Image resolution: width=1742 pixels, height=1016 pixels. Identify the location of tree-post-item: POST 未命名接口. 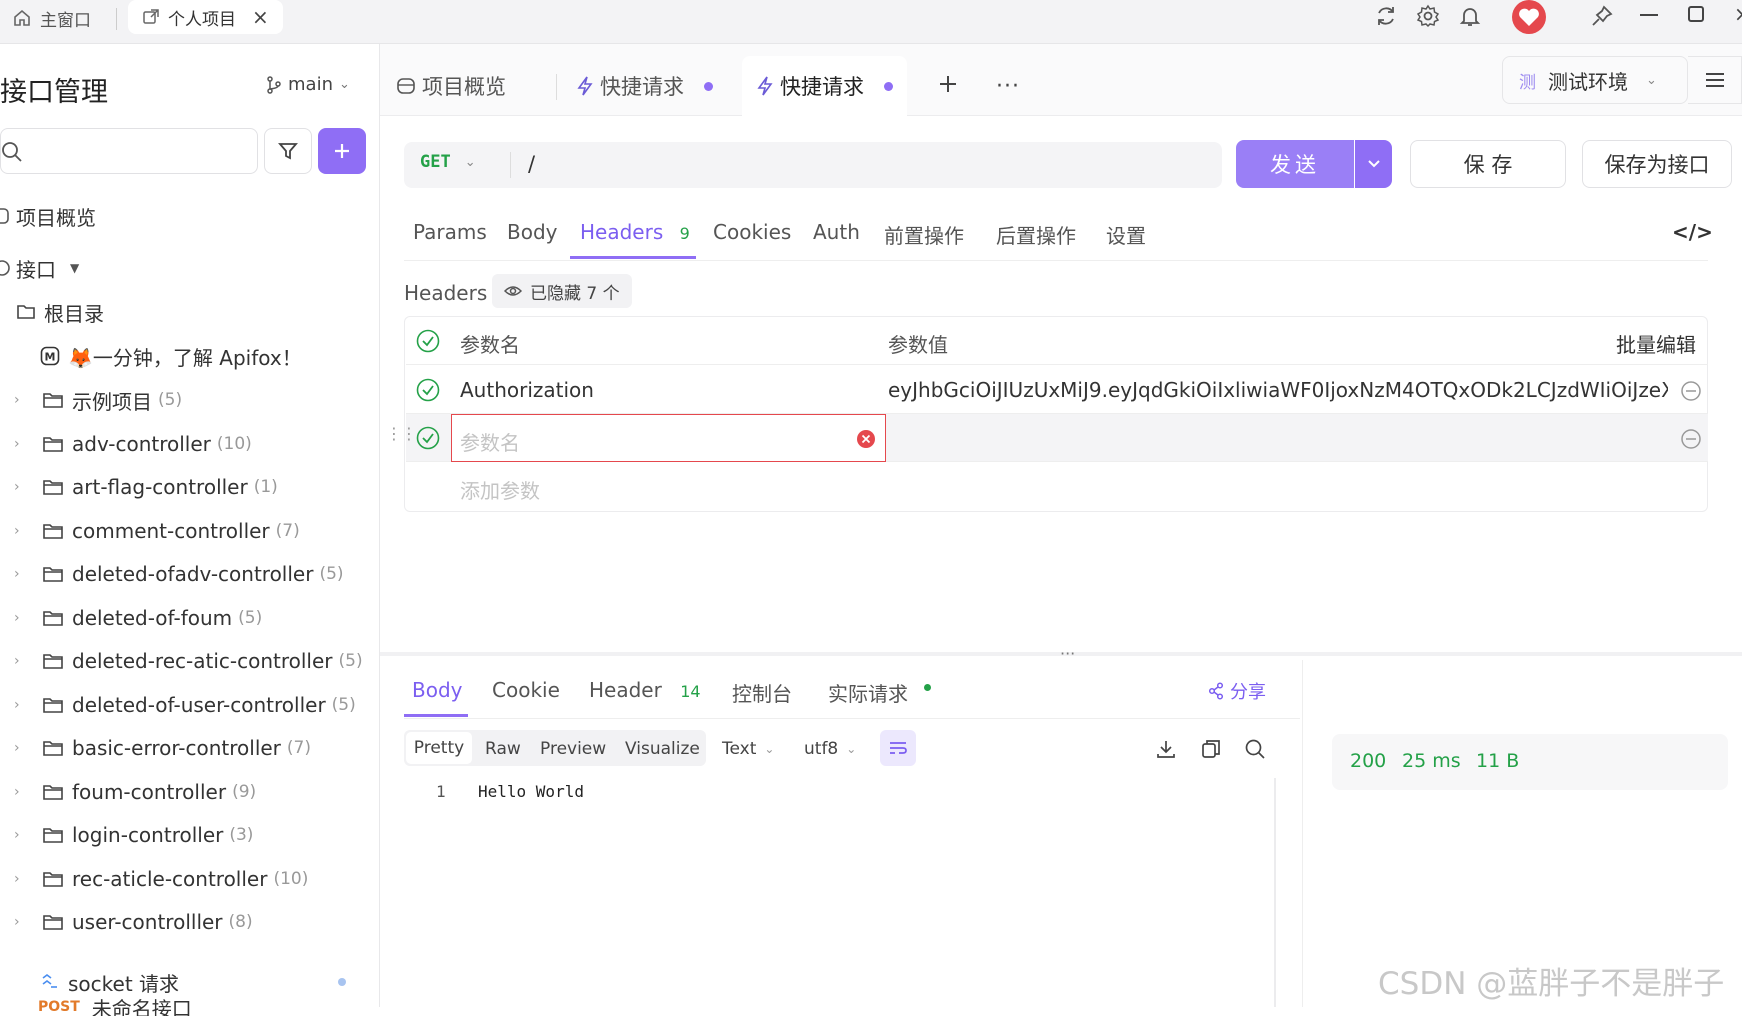
(185, 1007).